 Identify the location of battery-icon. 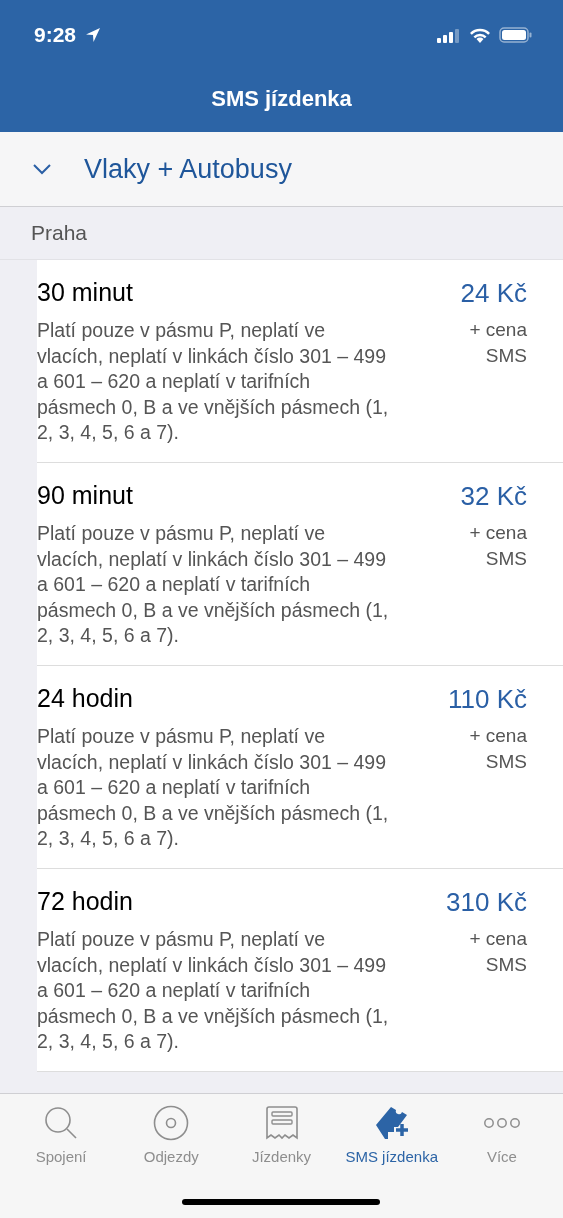
(516, 35).